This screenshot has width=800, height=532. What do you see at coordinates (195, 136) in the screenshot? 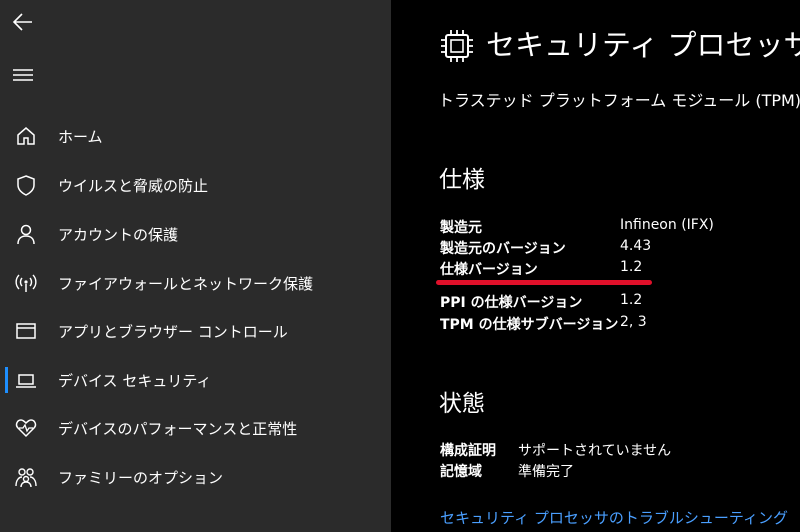
I see `sidebar-item-home: ホーム` at bounding box center [195, 136].